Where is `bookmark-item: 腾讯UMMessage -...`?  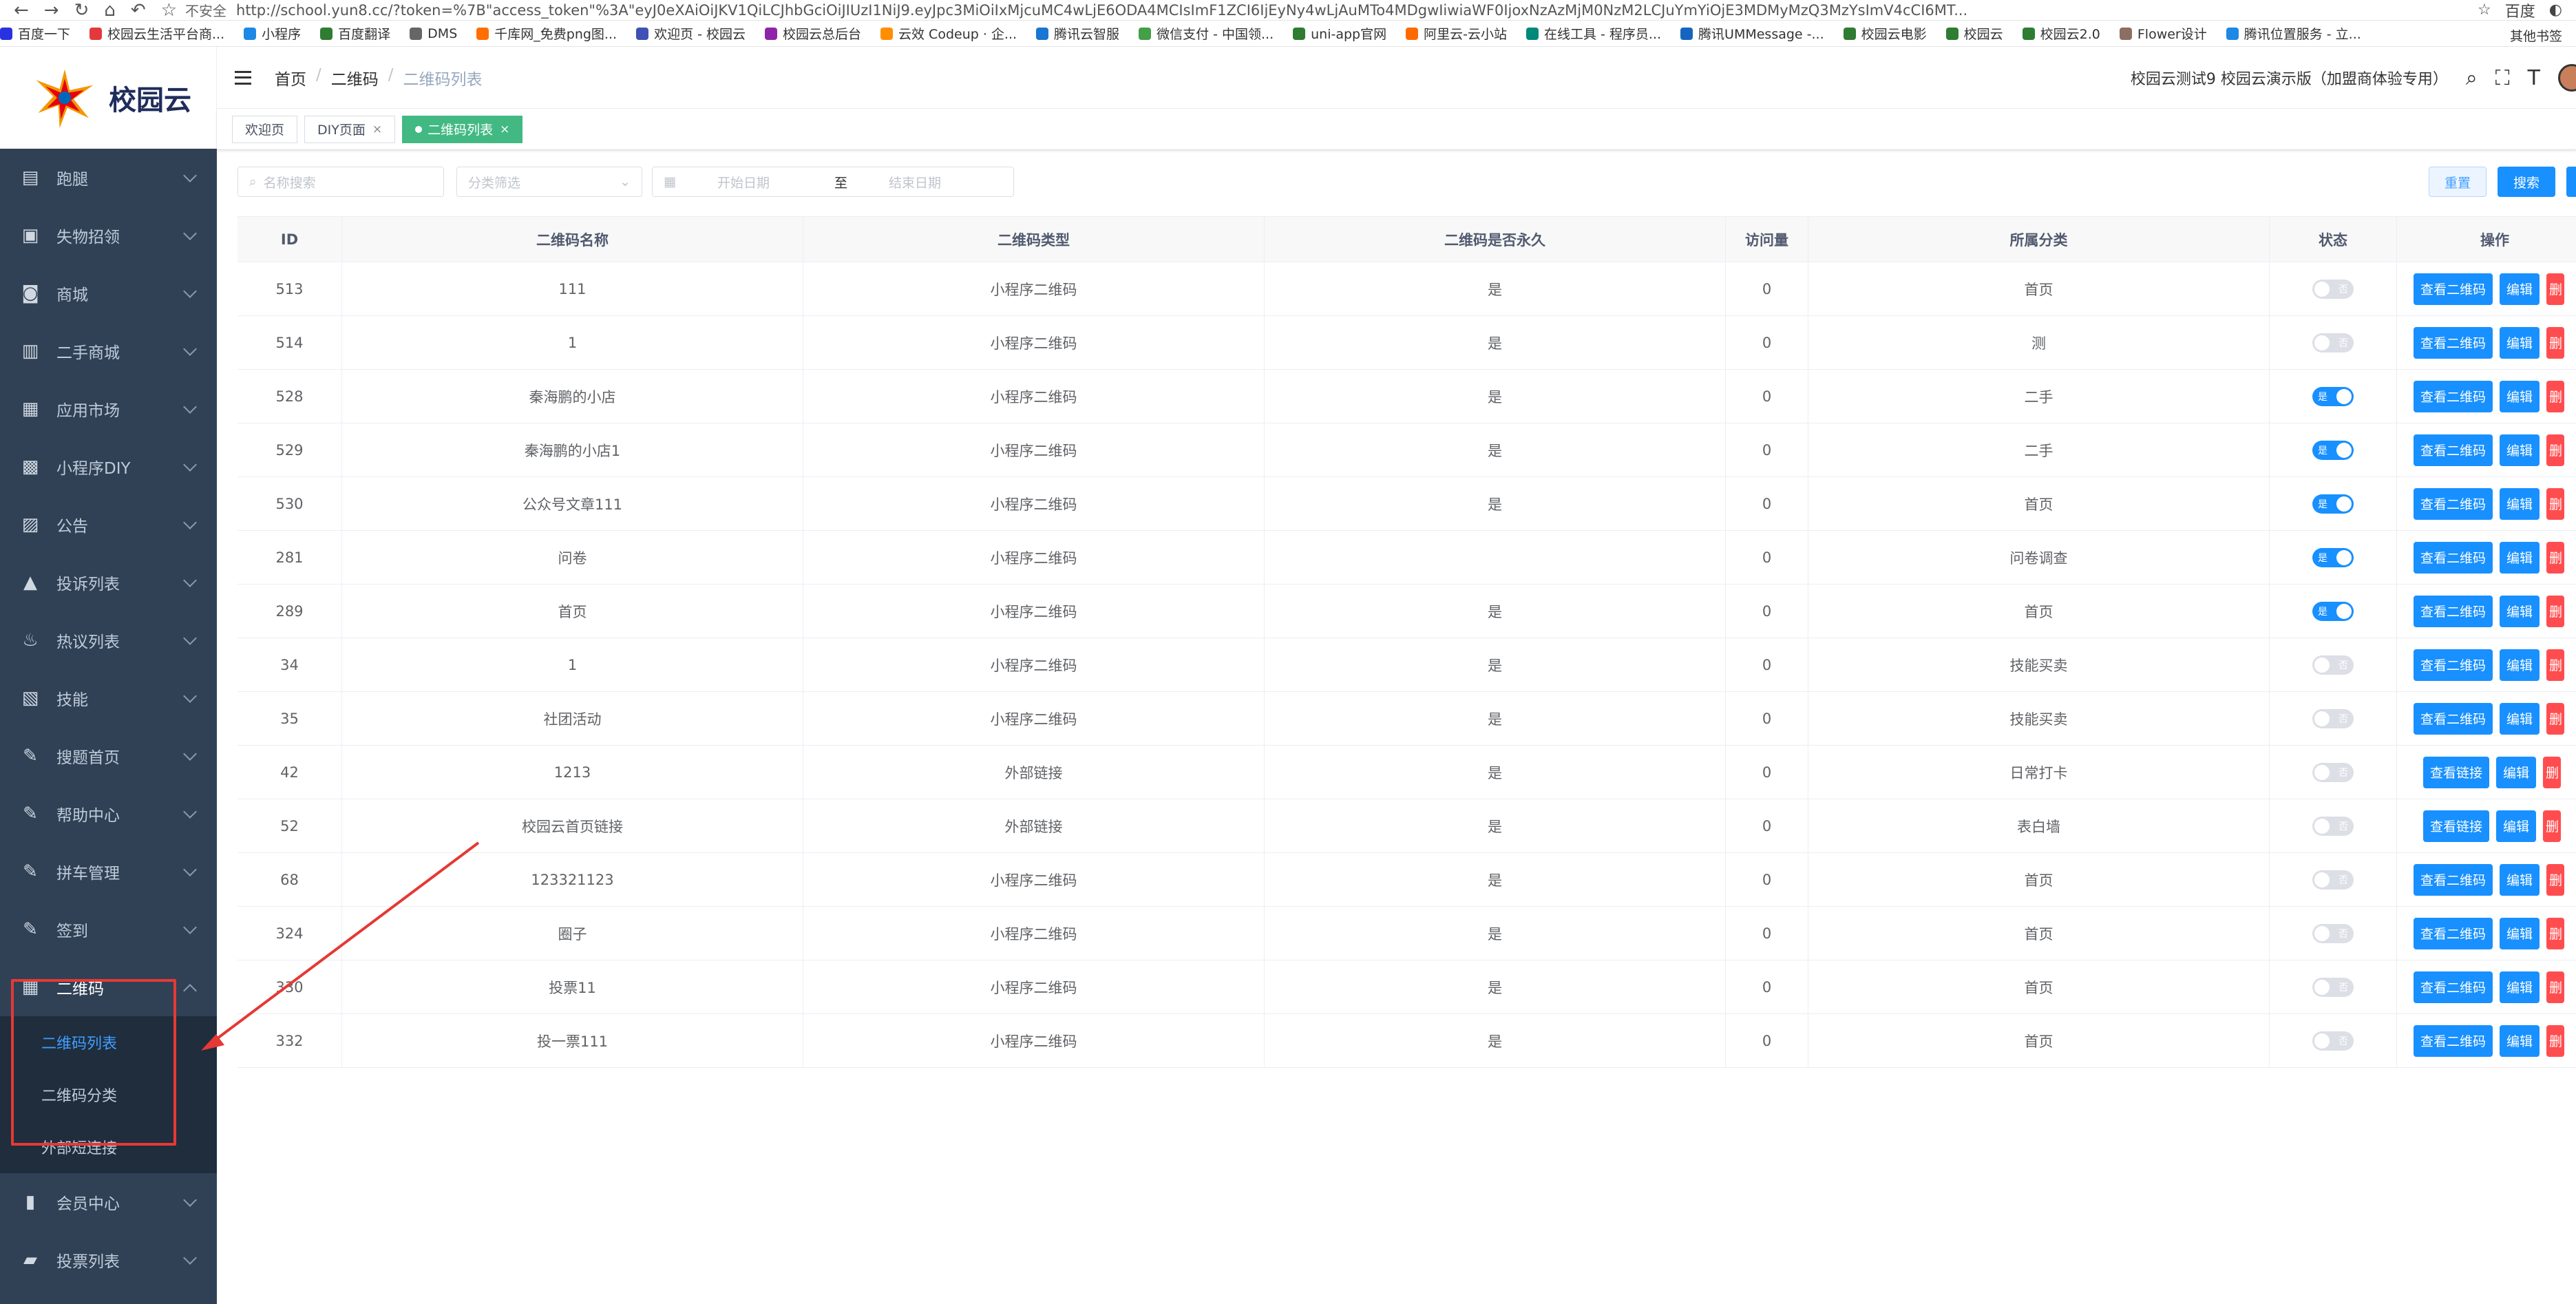
bookmark-item: 腾讯UMMessage -... is located at coordinates (1752, 33).